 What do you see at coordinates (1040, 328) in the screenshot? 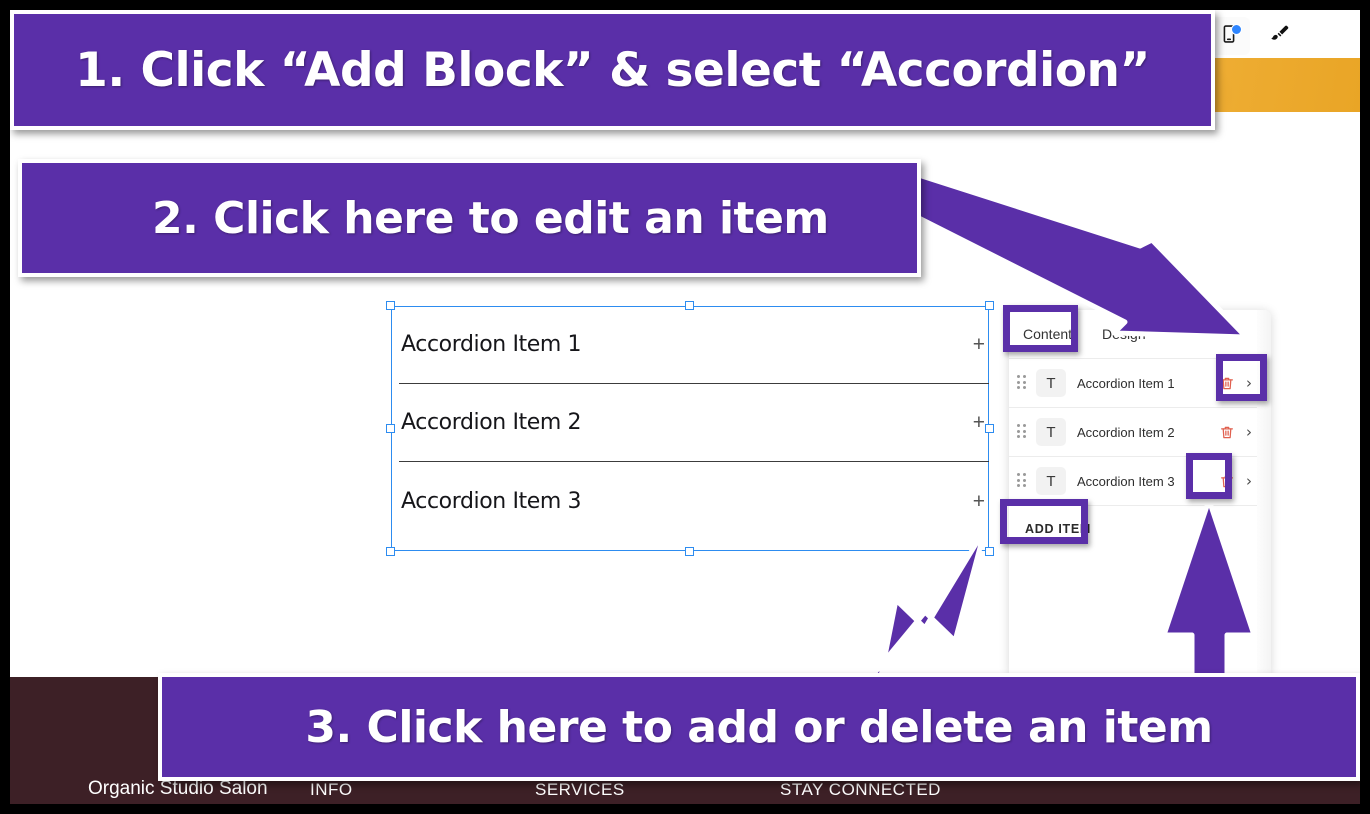
I see `highlight-content-tab` at bounding box center [1040, 328].